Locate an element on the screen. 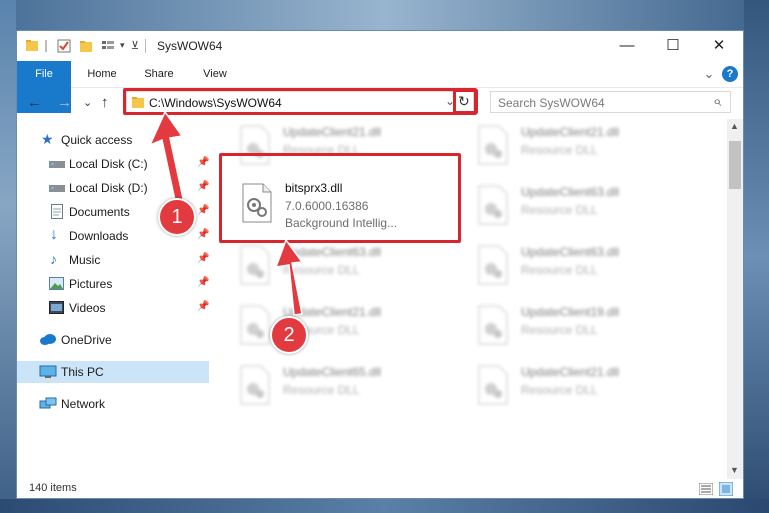  step-1-badge: 1 is located at coordinates (177, 217).